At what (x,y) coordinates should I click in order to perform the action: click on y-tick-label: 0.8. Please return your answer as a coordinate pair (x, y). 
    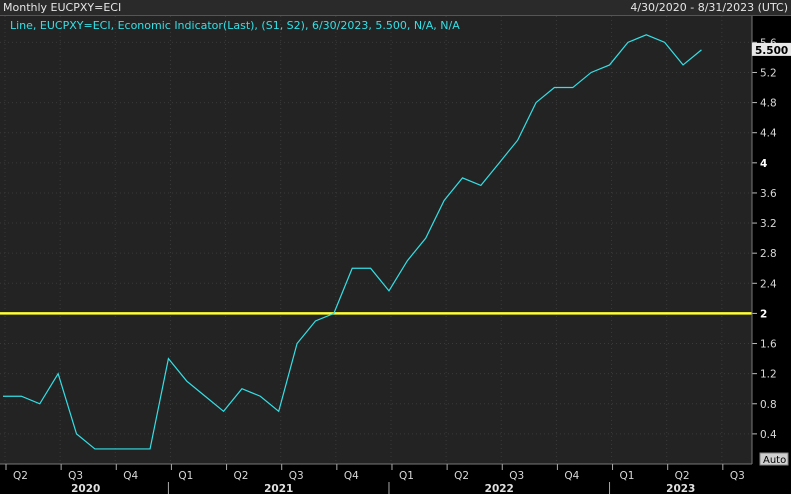
    Looking at the image, I should click on (768, 405).